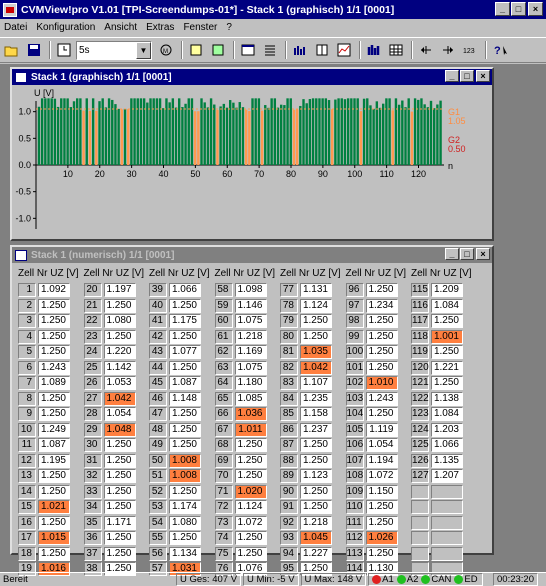 This screenshot has width=546, height=586. I want to click on numeric-close-button: ×, so click(483, 254).